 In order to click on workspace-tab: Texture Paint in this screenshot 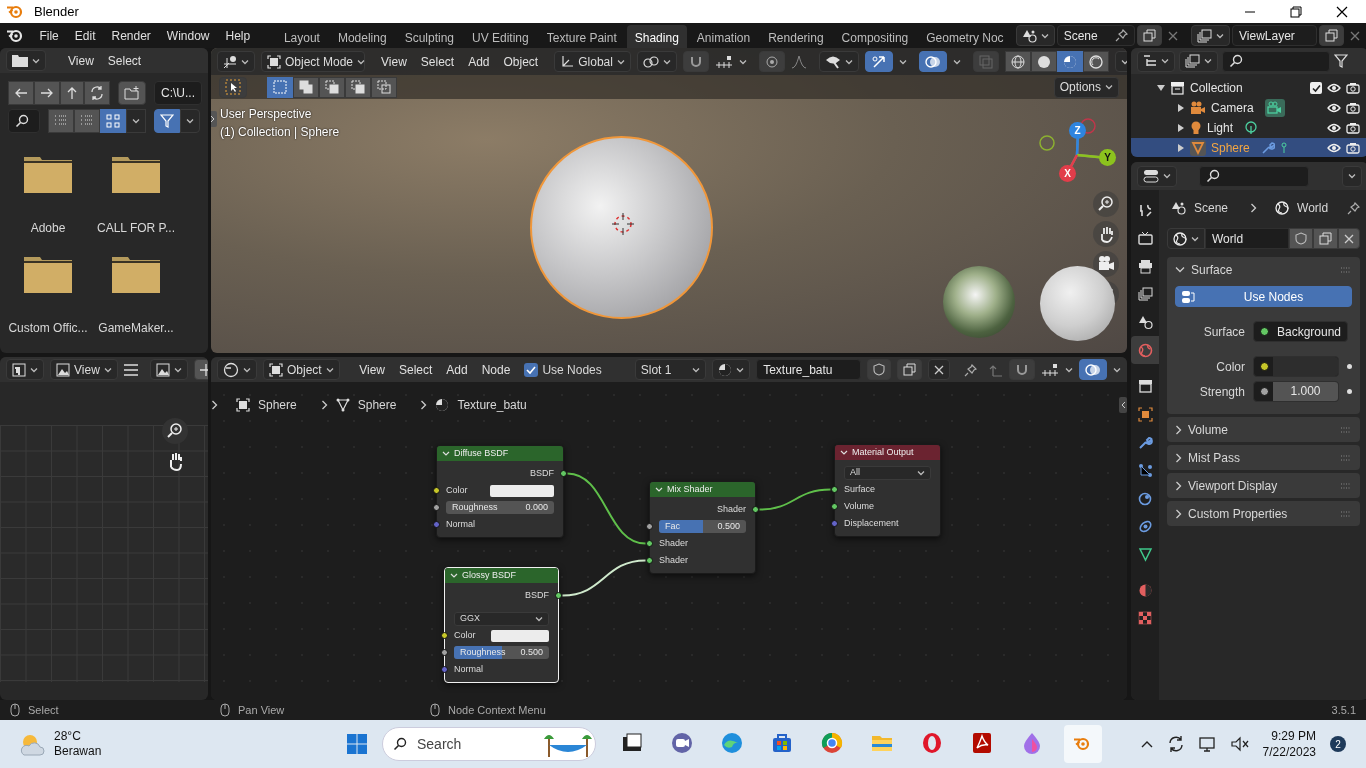, I will do `click(581, 37)`.